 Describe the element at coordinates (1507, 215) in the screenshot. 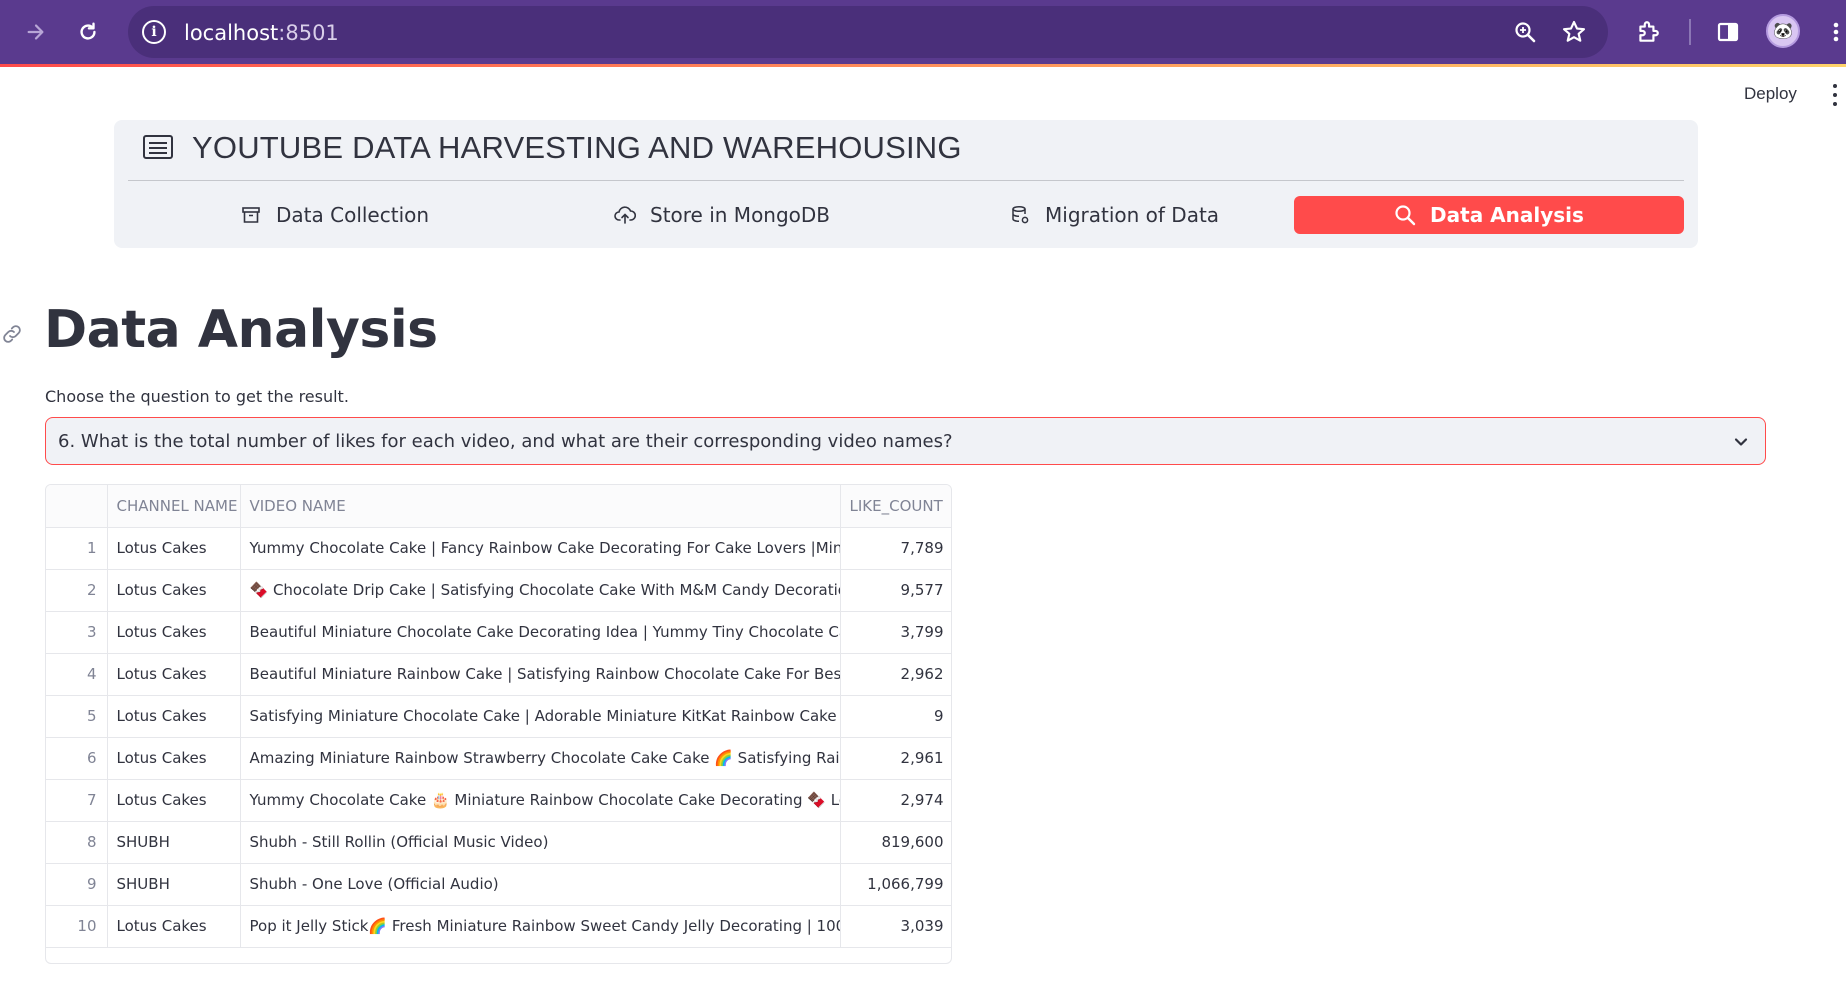

I see `menu-item-label: Data Analysis` at that location.